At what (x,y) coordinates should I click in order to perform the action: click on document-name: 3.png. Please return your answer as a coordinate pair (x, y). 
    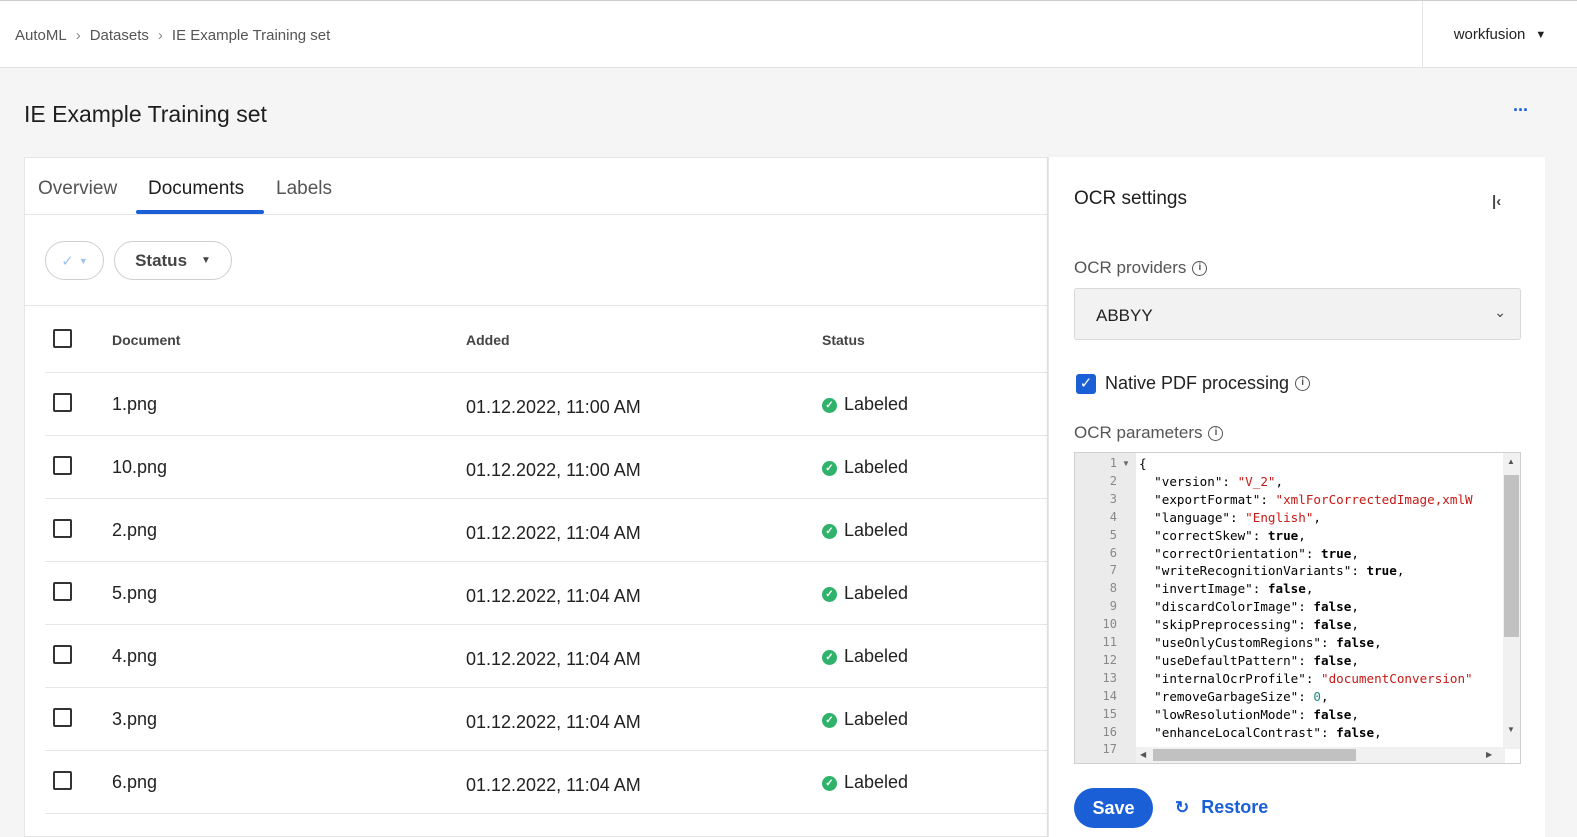
    Looking at the image, I should click on (134, 719).